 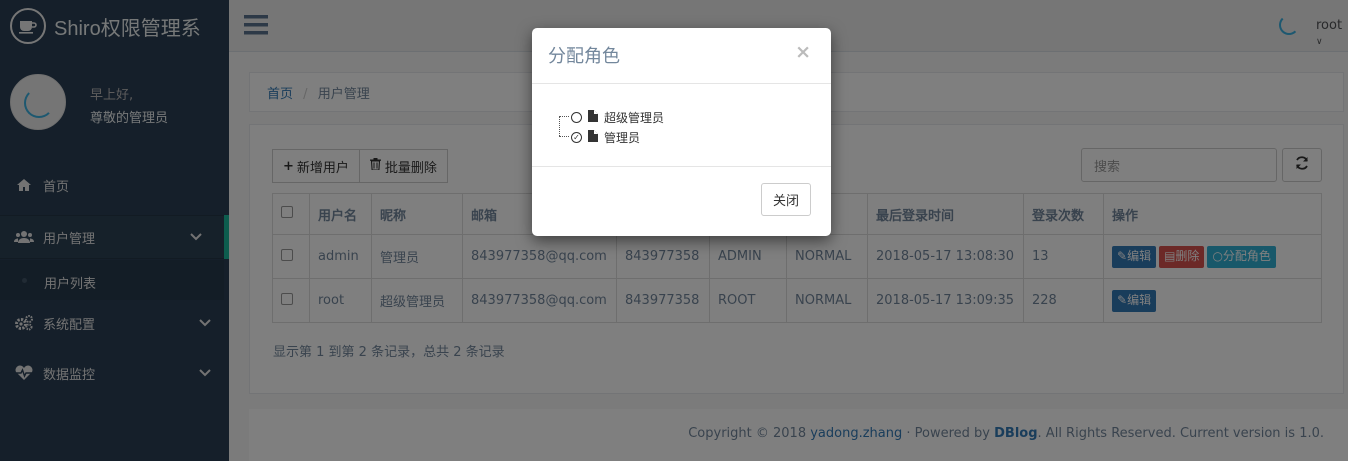 What do you see at coordinates (785, 199) in the screenshot?
I see `close-button: 关闭` at bounding box center [785, 199].